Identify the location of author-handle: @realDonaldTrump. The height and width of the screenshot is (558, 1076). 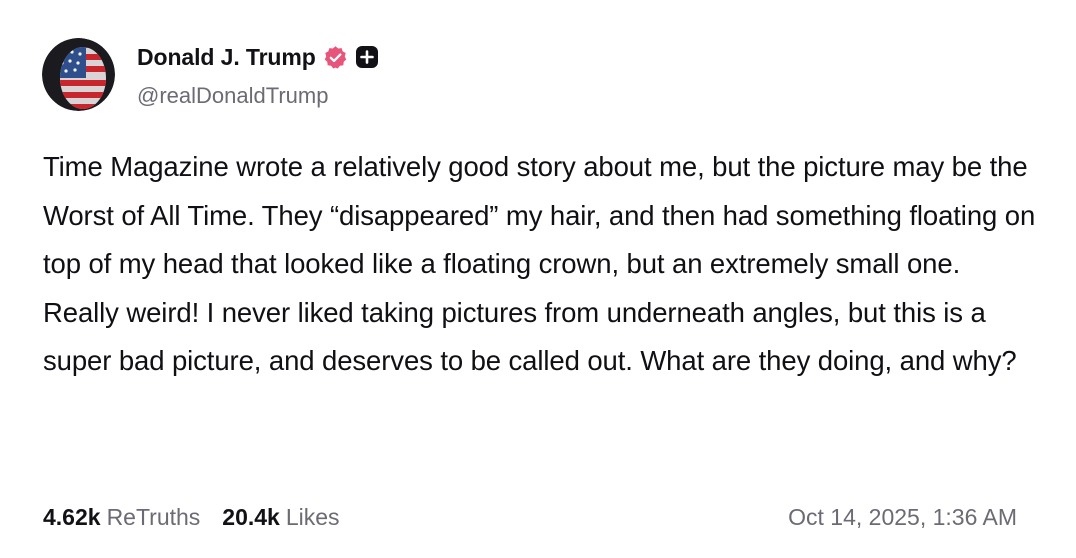
(232, 96).